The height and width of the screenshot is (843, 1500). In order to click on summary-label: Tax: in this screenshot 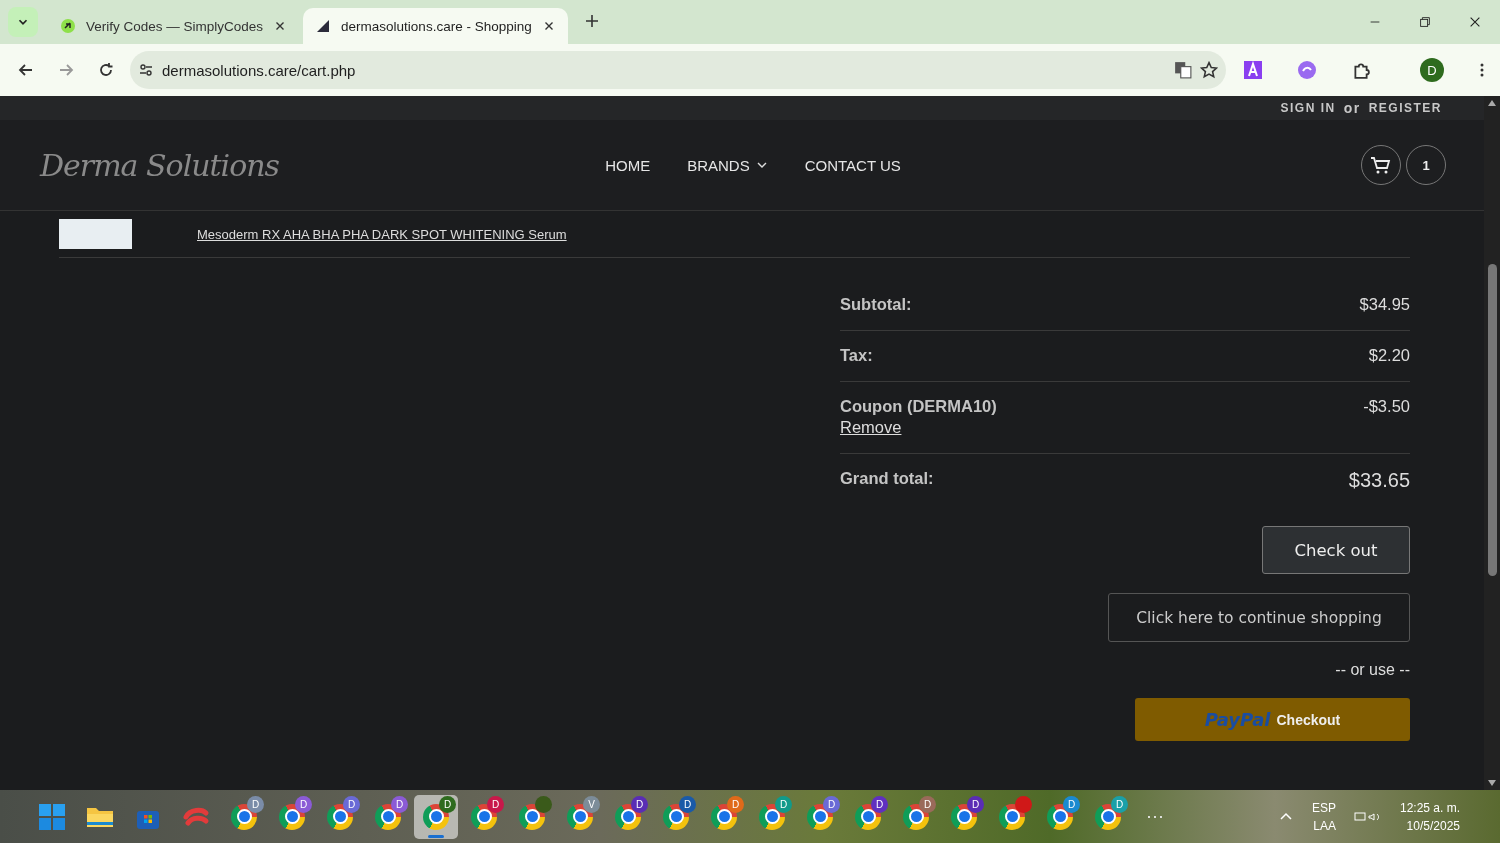, I will do `click(856, 355)`.